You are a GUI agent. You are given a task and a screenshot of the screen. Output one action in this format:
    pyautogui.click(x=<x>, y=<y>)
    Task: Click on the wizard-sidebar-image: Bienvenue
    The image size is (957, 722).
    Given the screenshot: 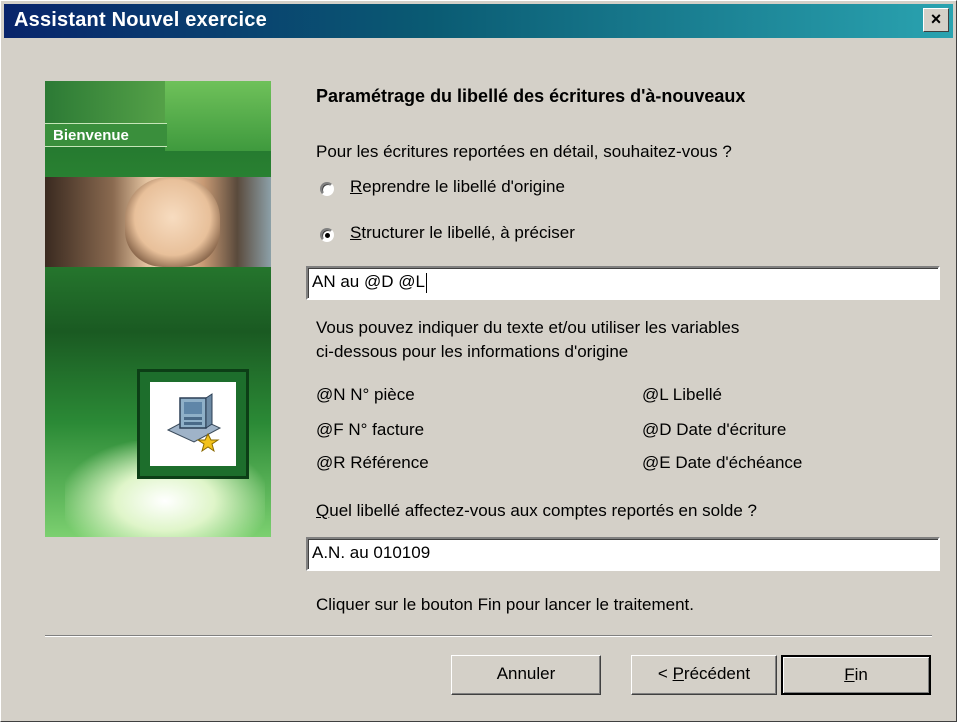 What is the action you would take?
    pyautogui.click(x=158, y=309)
    